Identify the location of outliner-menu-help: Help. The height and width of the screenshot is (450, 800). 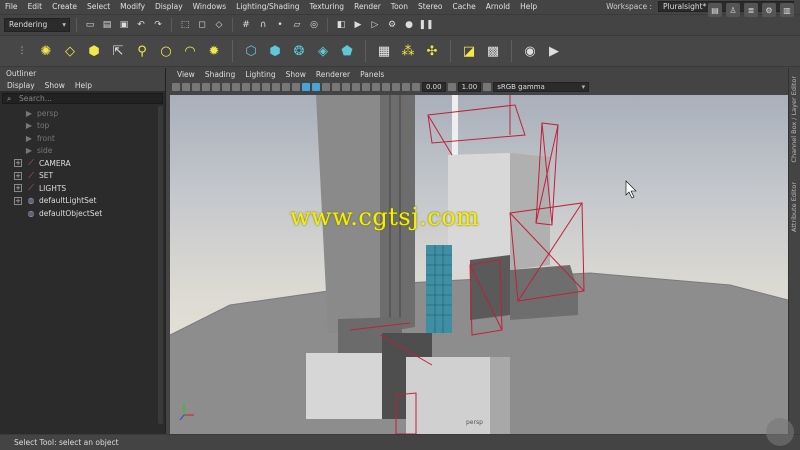
(83, 85).